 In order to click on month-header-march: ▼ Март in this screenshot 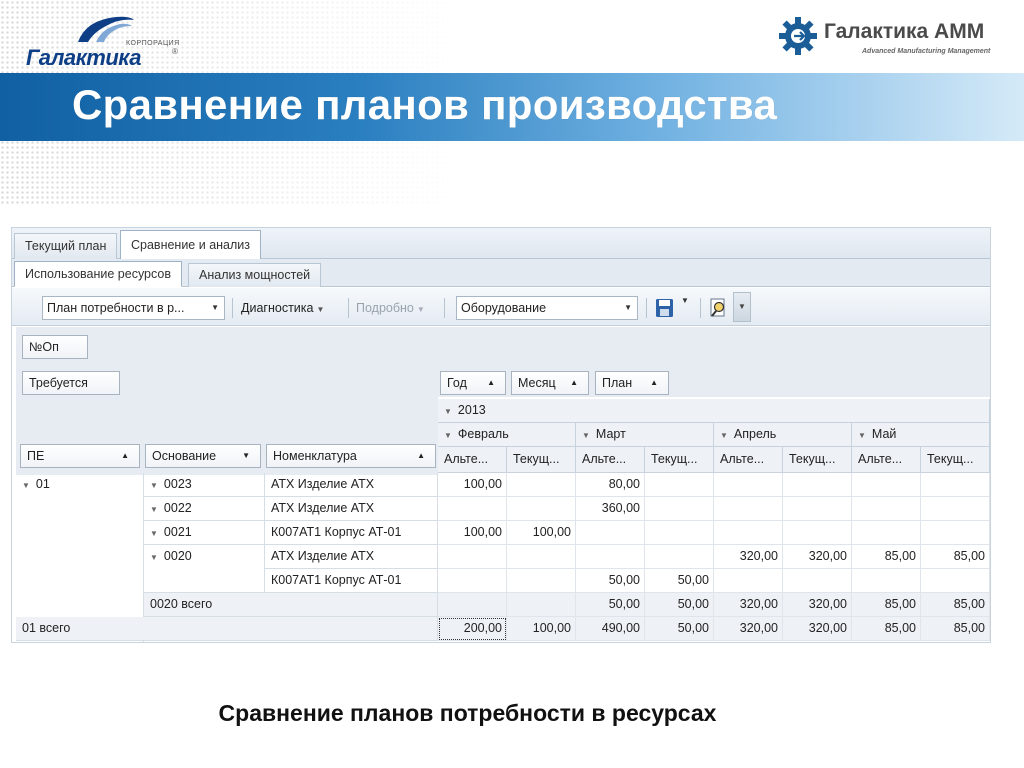, I will do `click(645, 435)`.